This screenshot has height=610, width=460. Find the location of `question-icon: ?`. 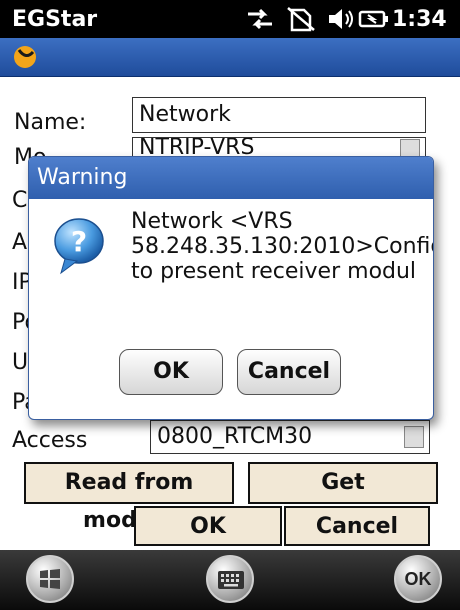

question-icon: ? is located at coordinates (79, 246).